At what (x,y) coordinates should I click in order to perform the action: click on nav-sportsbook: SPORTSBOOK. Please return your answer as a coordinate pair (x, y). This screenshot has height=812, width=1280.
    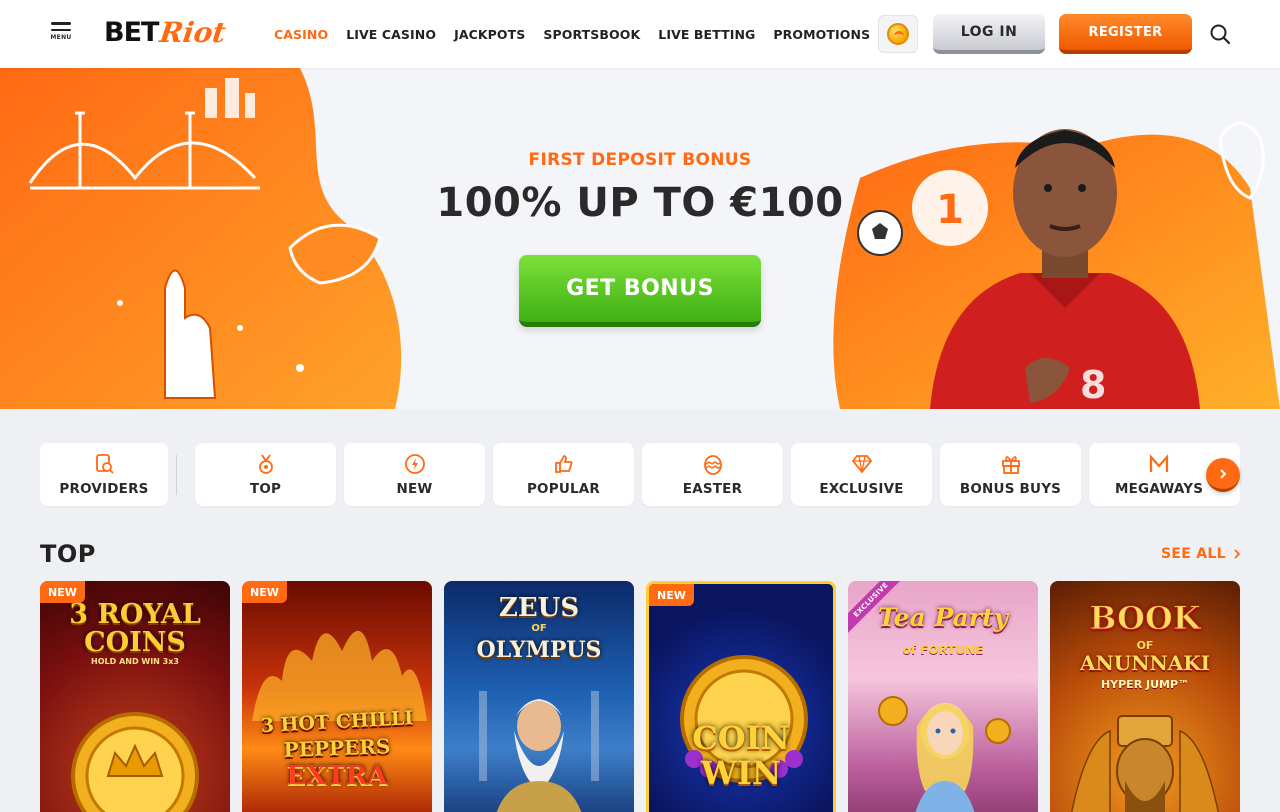
    Looking at the image, I should click on (591, 34).